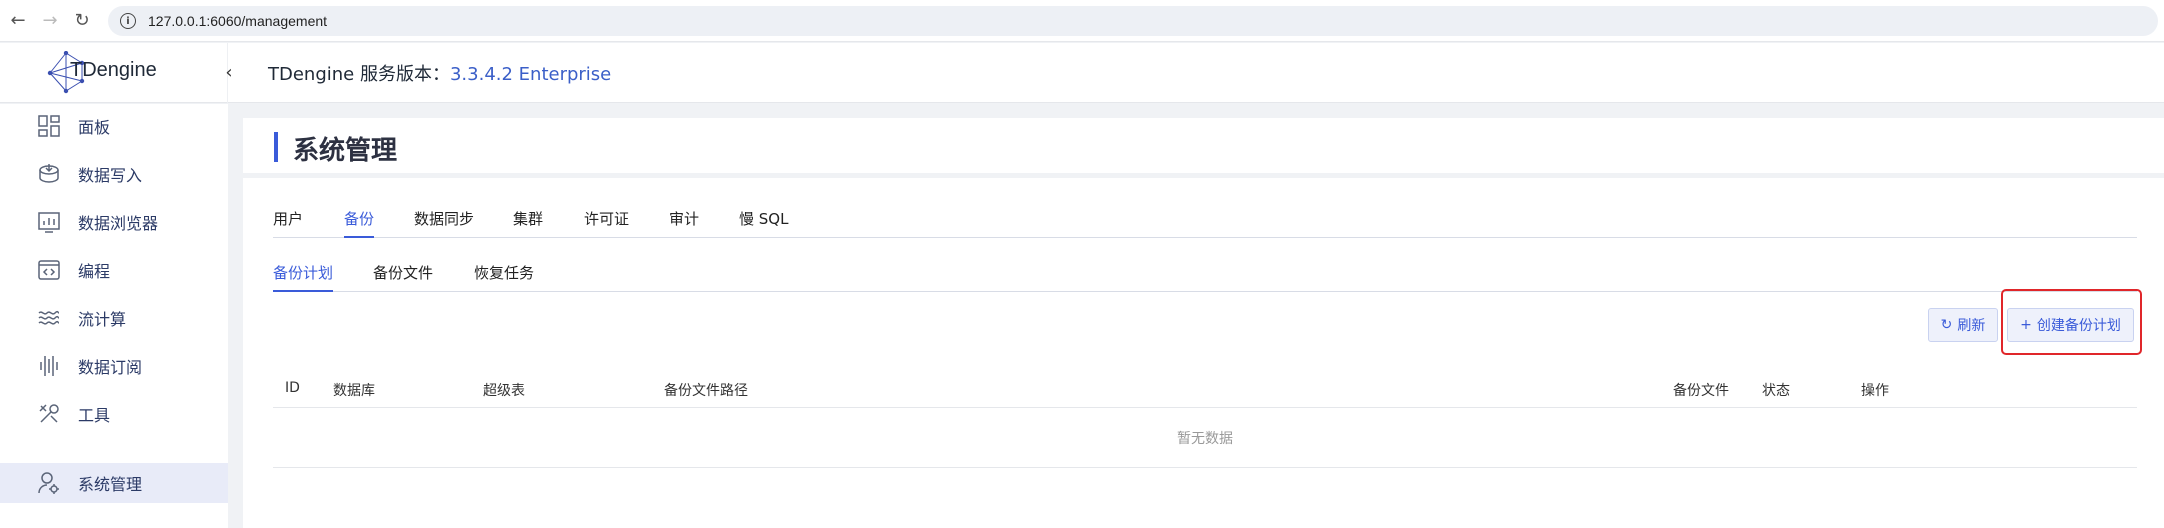 The height and width of the screenshot is (528, 2164). I want to click on sidebar-item-data-browser: 数据浏览器, so click(114, 222).